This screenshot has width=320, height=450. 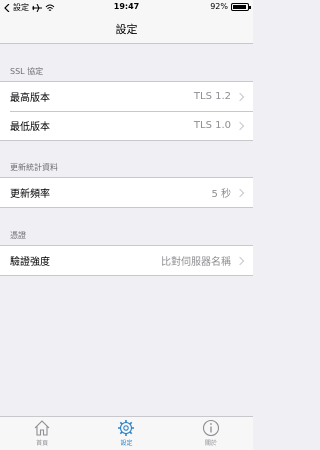 What do you see at coordinates (34, 167) in the screenshot?
I see `section-header-stats: 更新統計資料` at bounding box center [34, 167].